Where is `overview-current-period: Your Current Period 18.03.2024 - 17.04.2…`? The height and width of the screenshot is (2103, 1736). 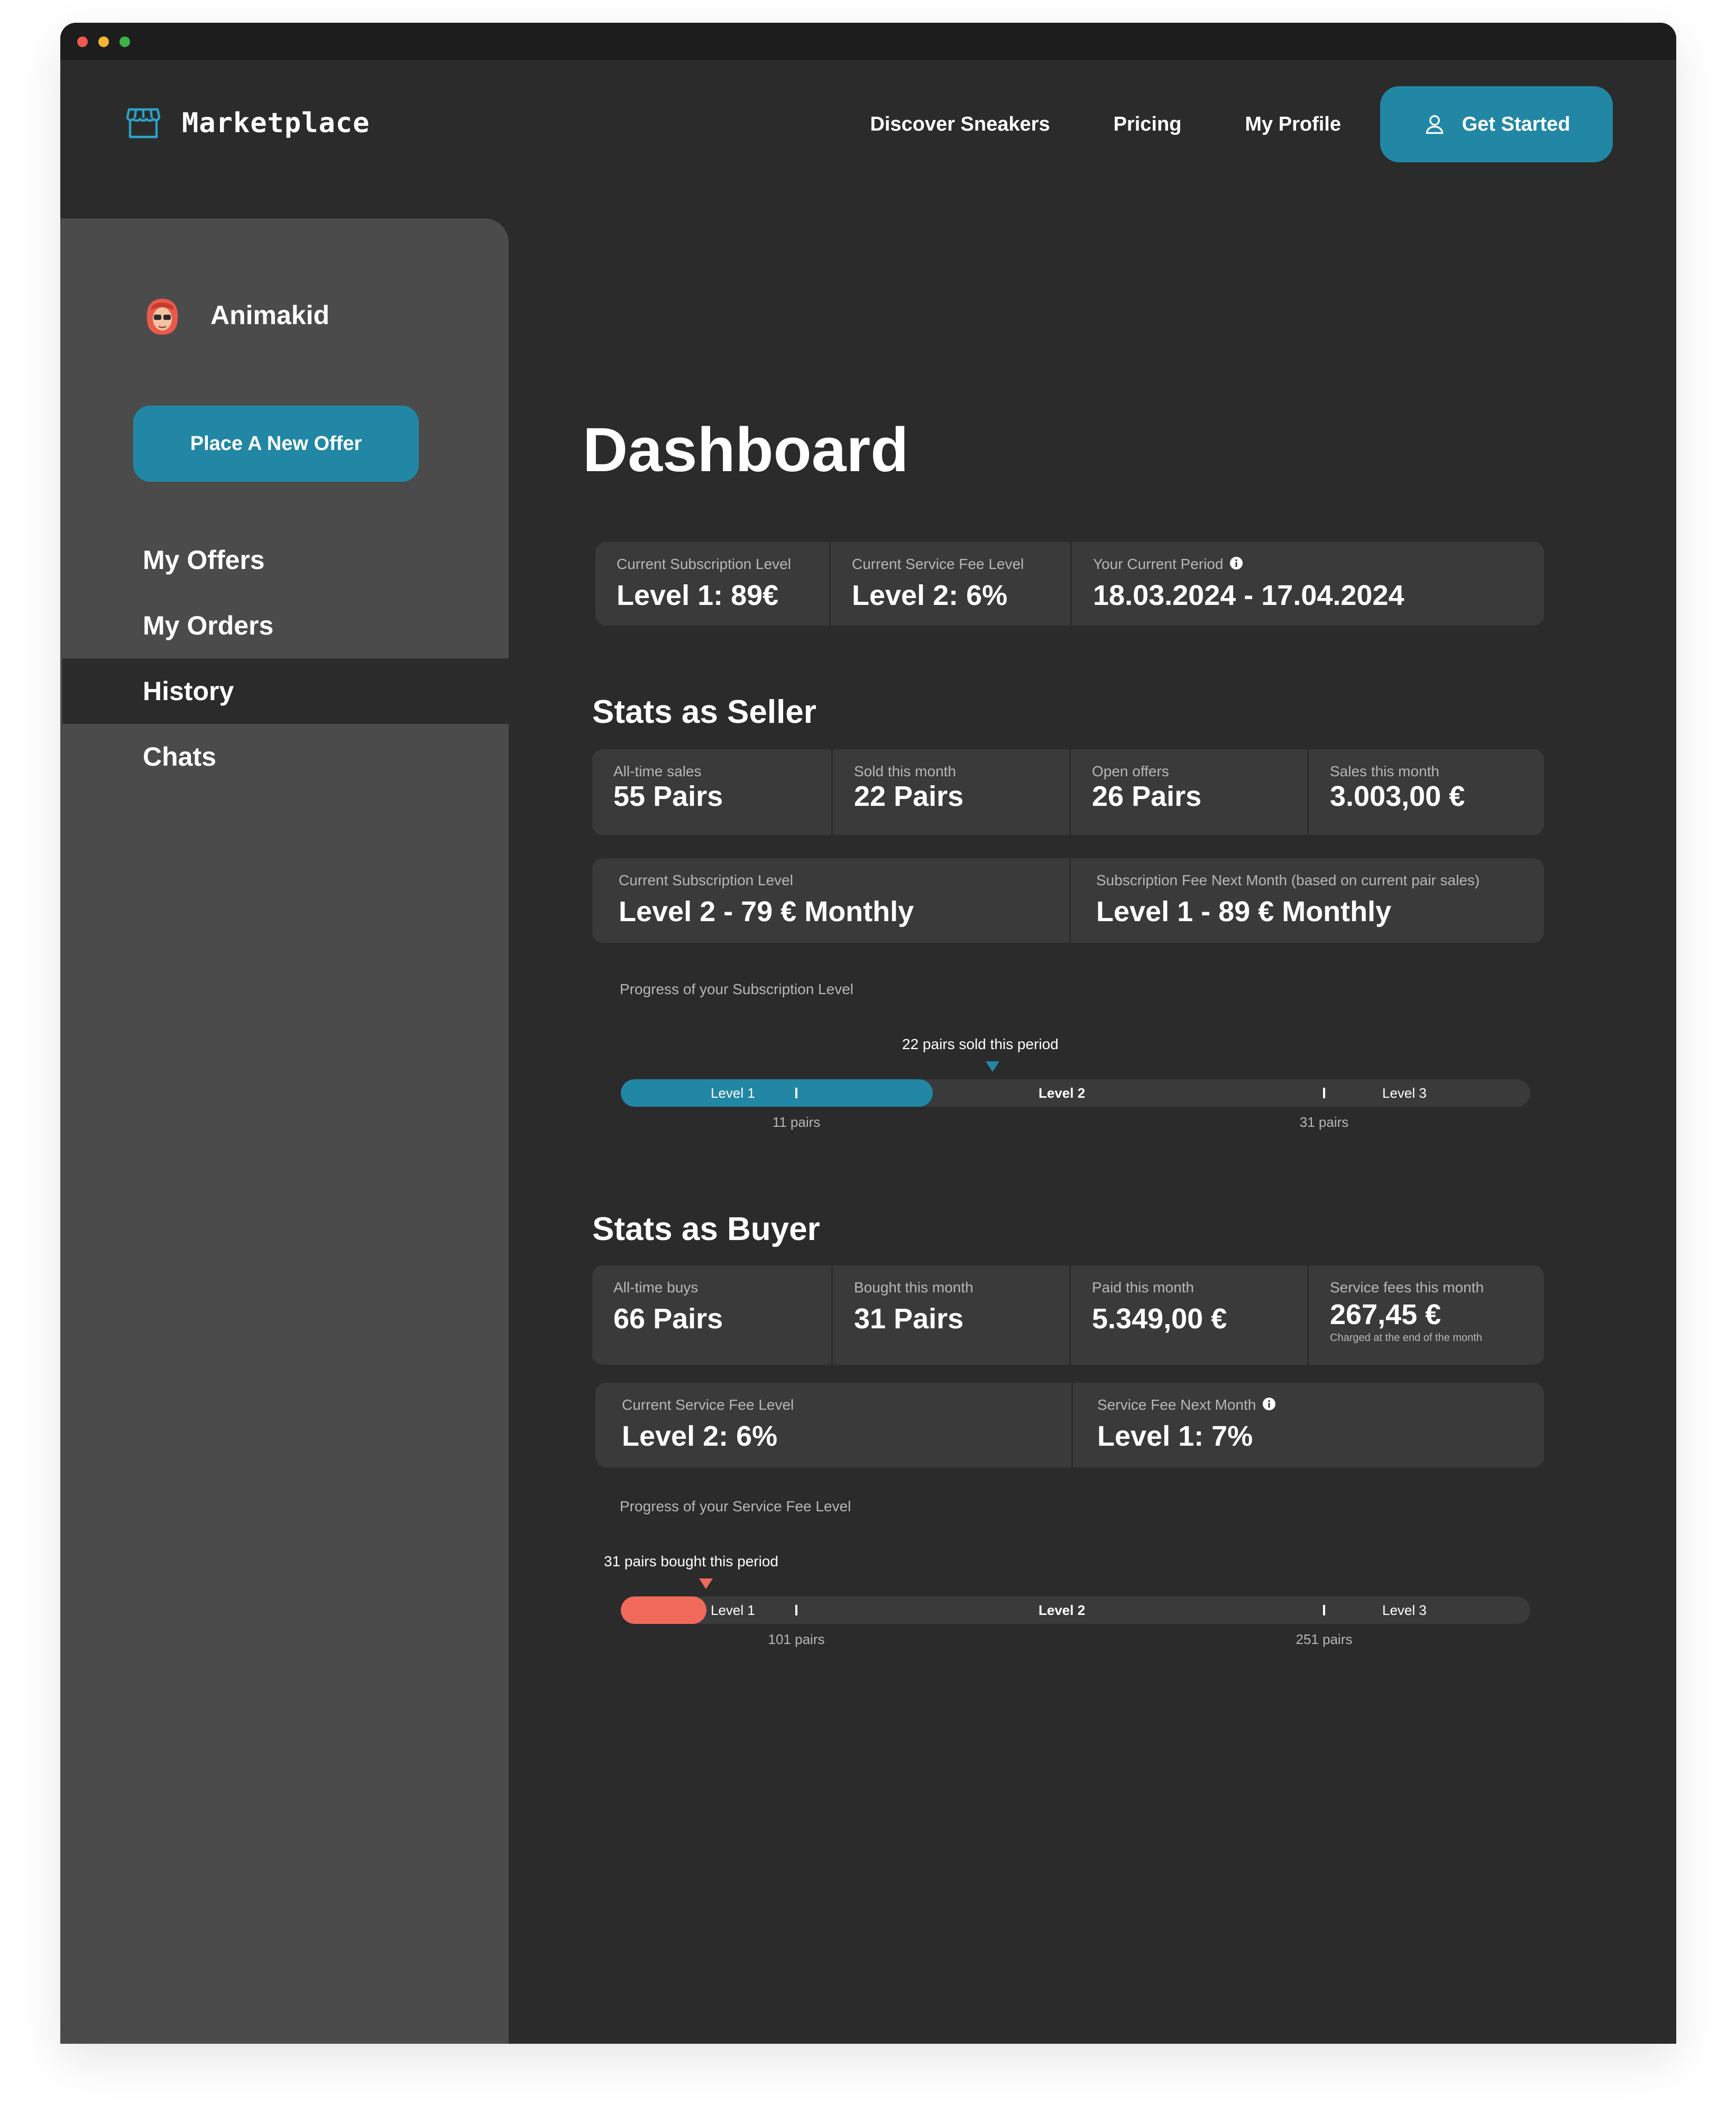
overview-current-period: Your Current Period 18.03.2024 - 17.04.2… is located at coordinates (1307, 584).